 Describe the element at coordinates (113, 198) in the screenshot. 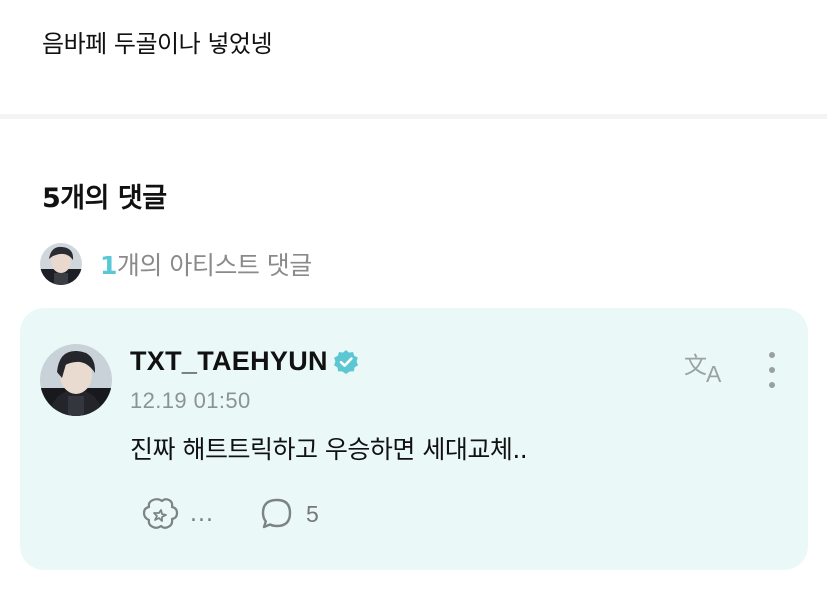

I see `comments-count-label: 개의 댓글` at that location.